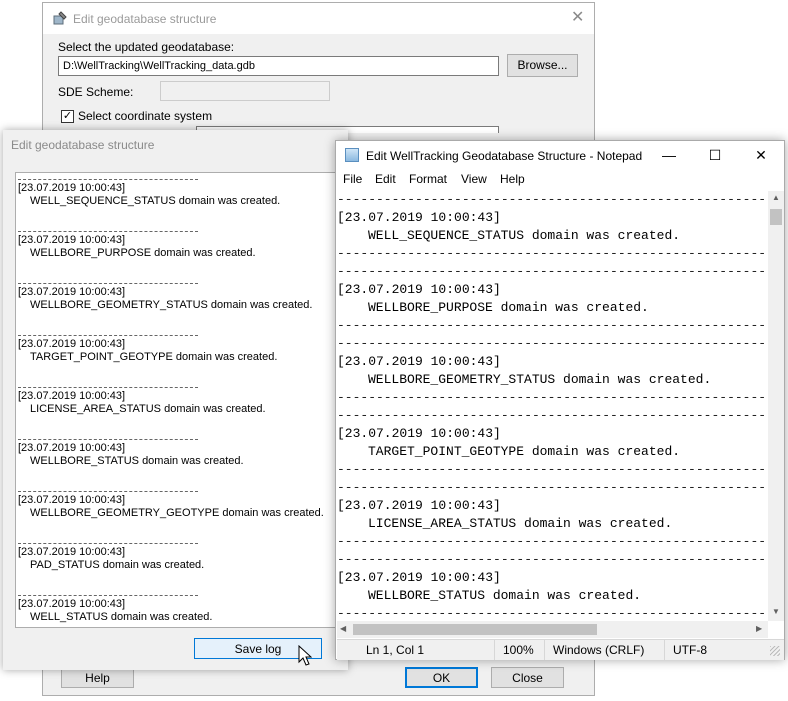 The image size is (788, 701). What do you see at coordinates (518, 650) in the screenshot?
I see `zoom-level: 100%` at bounding box center [518, 650].